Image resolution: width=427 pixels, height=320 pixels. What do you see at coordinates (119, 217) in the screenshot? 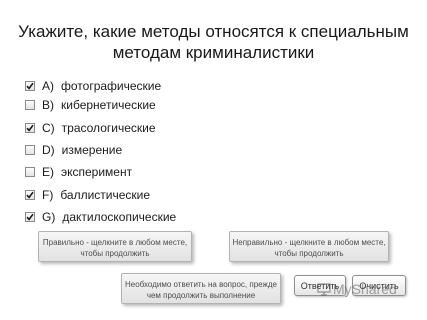
I see `option-label: дактилоскопические` at bounding box center [119, 217].